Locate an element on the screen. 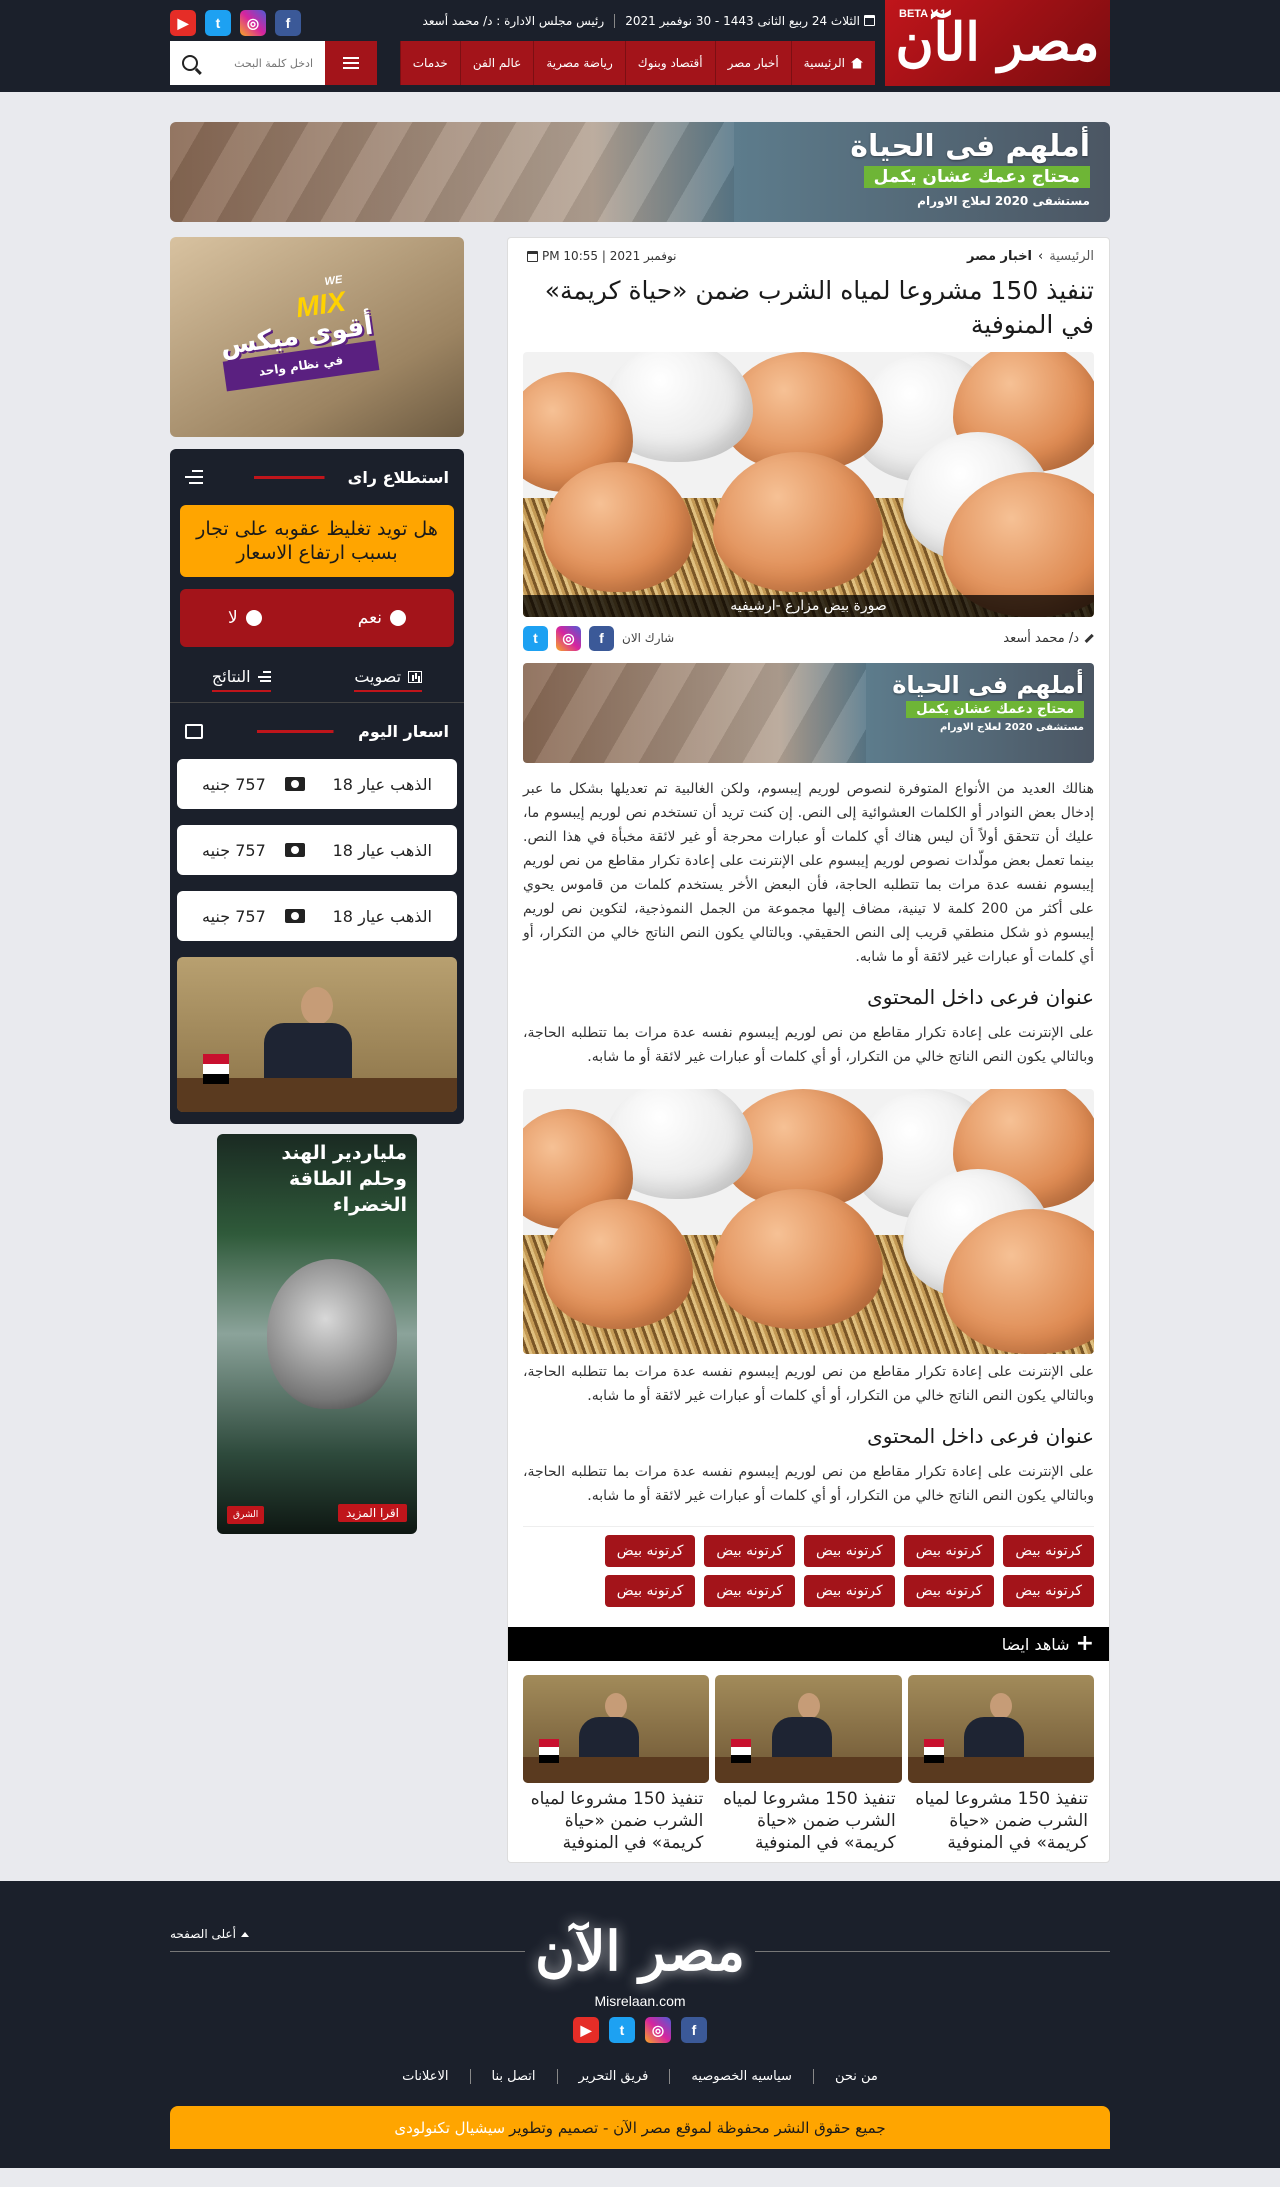 This screenshot has height=2187, width=1280. article-image: صورة بيض مزارع -ارشيفيه is located at coordinates (808, 484).